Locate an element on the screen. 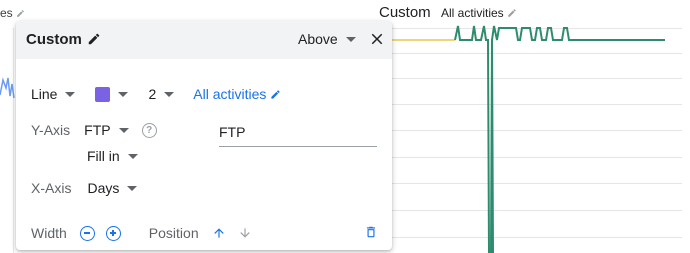 Image resolution: width=690 pixels, height=253 pixels. line-width-select: 2 is located at coordinates (161, 94).